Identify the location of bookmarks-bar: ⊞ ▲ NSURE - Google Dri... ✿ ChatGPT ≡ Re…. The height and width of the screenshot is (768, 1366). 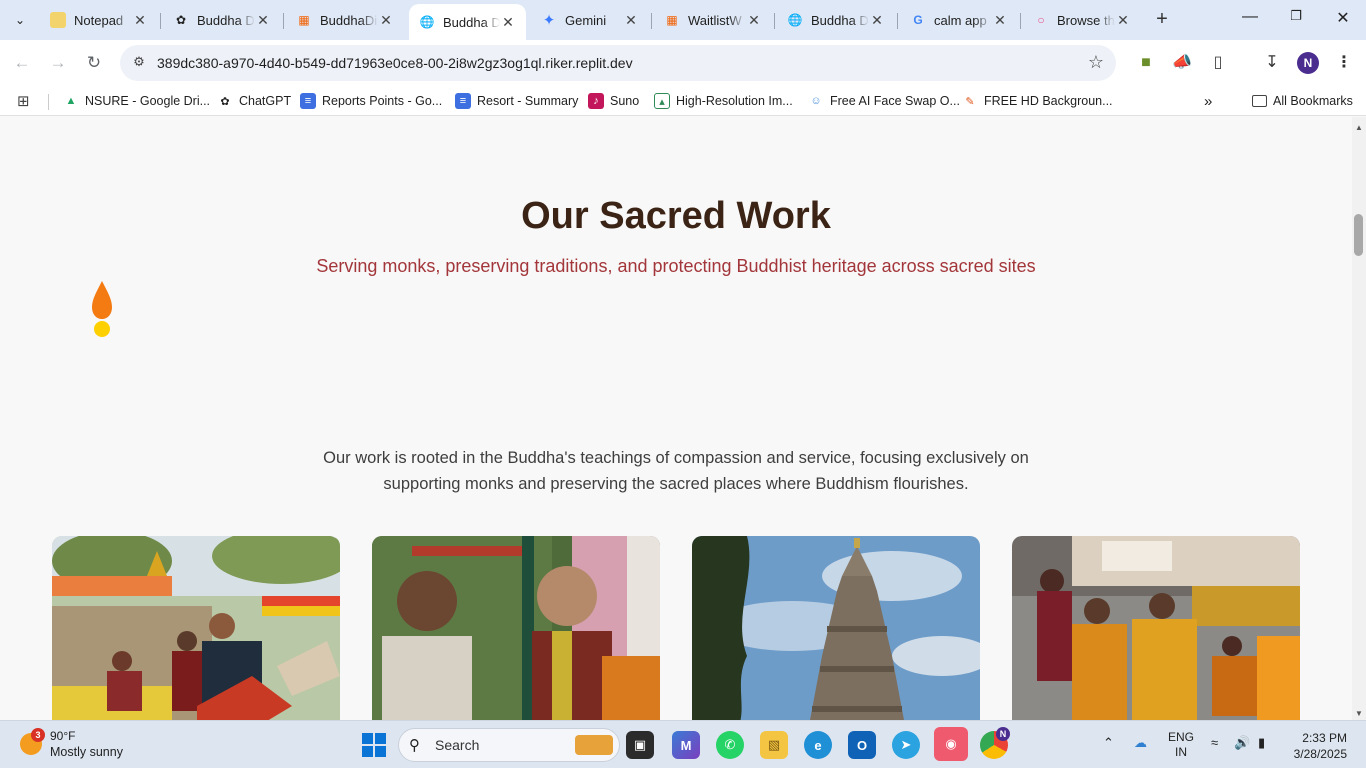
(683, 101).